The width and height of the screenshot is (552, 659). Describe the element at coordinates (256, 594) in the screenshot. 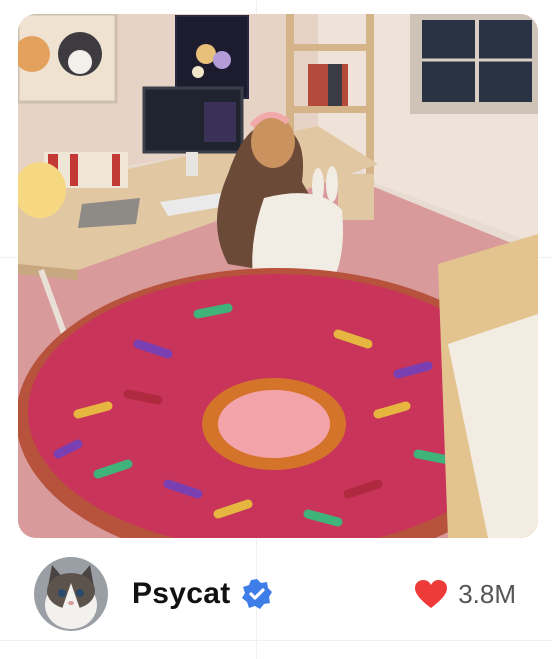

I see `verified-badge-icon` at that location.